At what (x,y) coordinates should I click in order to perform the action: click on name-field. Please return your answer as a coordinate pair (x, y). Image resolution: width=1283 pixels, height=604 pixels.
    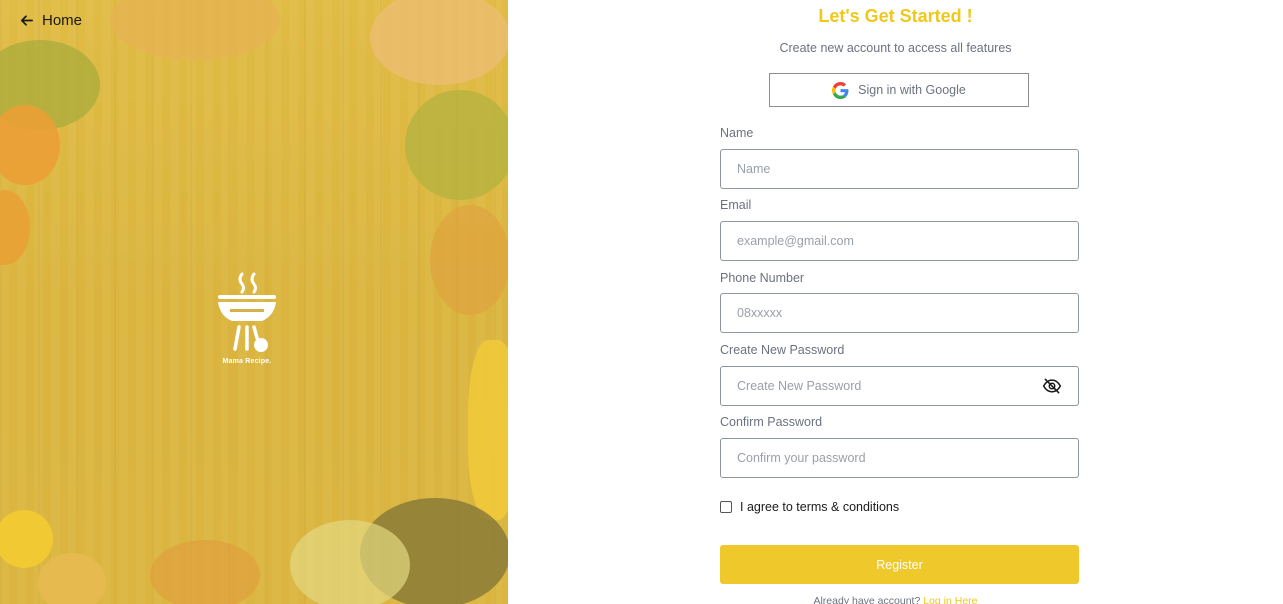
    Looking at the image, I should click on (899, 169).